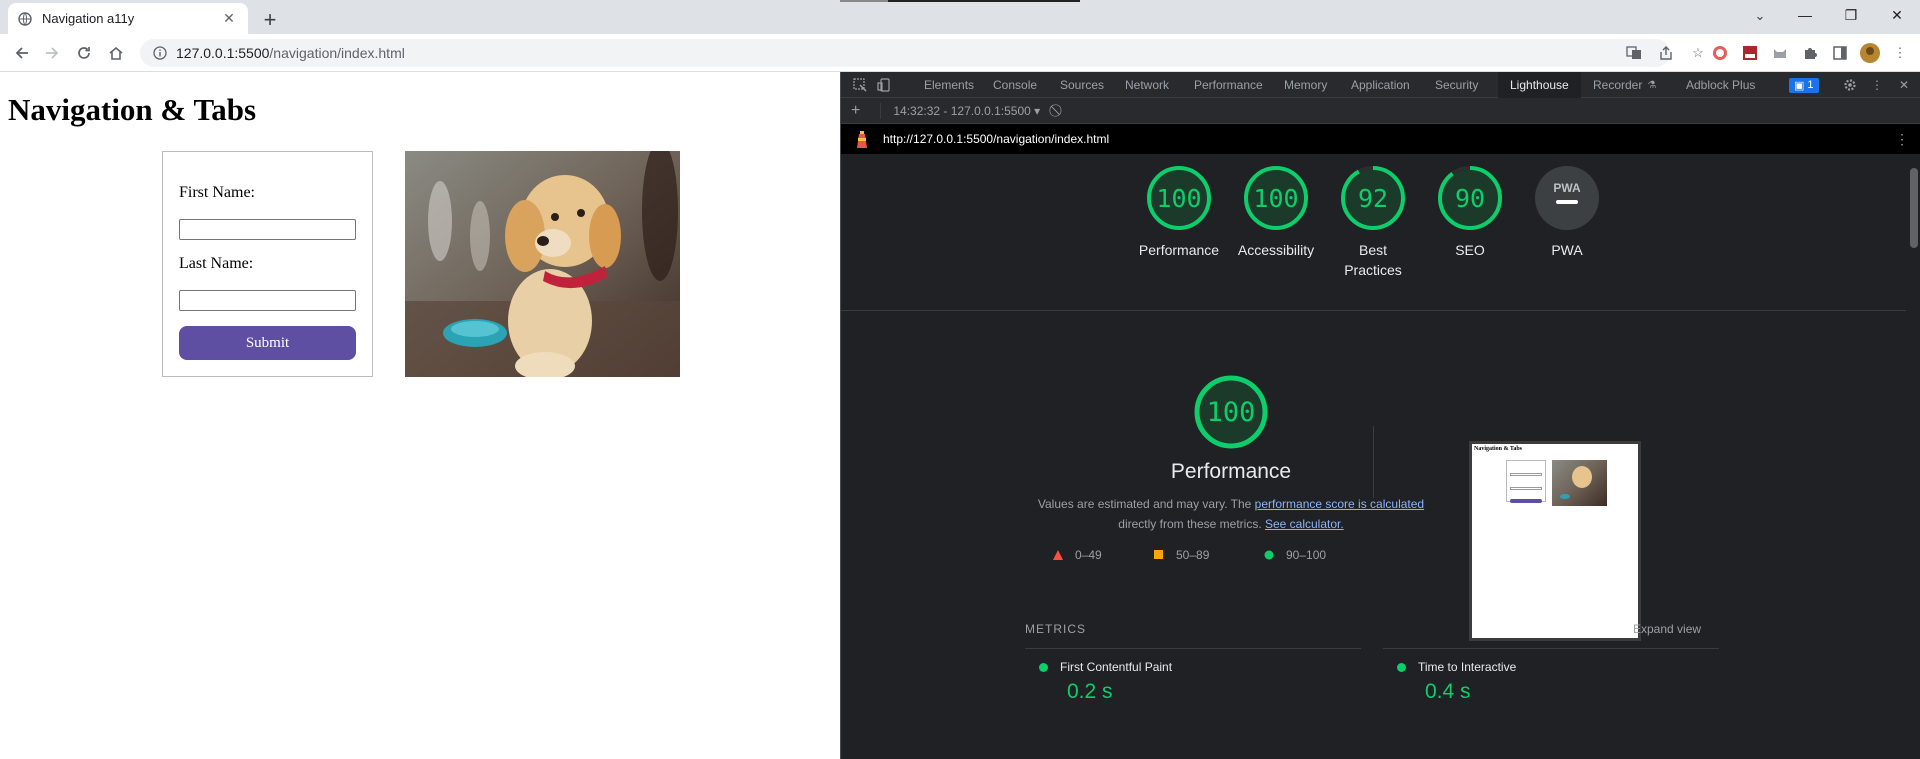 The image size is (1920, 759). Describe the element at coordinates (1750, 53) in the screenshot. I see `extension-off-icon` at that location.